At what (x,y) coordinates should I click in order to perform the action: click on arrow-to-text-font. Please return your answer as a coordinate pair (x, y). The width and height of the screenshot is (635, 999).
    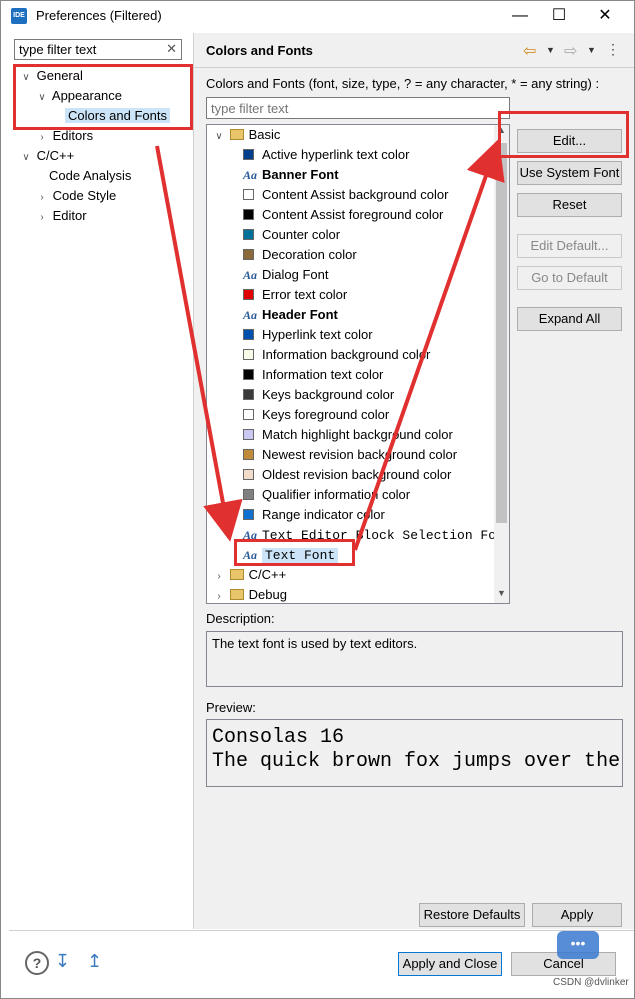
    Looking at the image, I should click on (199, 343).